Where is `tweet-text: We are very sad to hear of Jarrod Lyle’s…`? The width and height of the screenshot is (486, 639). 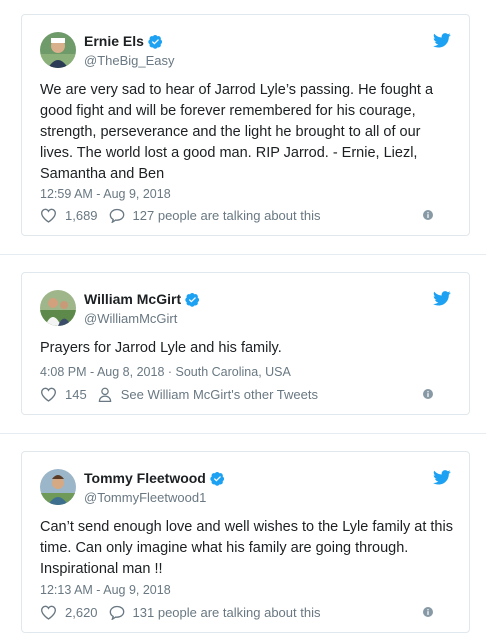
tweet-text: We are very sad to hear of Jarrod Lyle’s… is located at coordinates (237, 132).